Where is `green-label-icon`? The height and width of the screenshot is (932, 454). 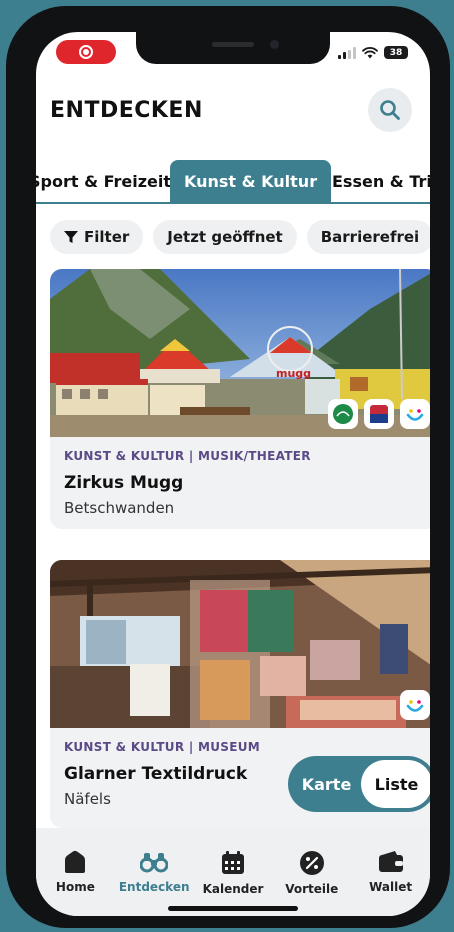
green-label-icon is located at coordinates (343, 414).